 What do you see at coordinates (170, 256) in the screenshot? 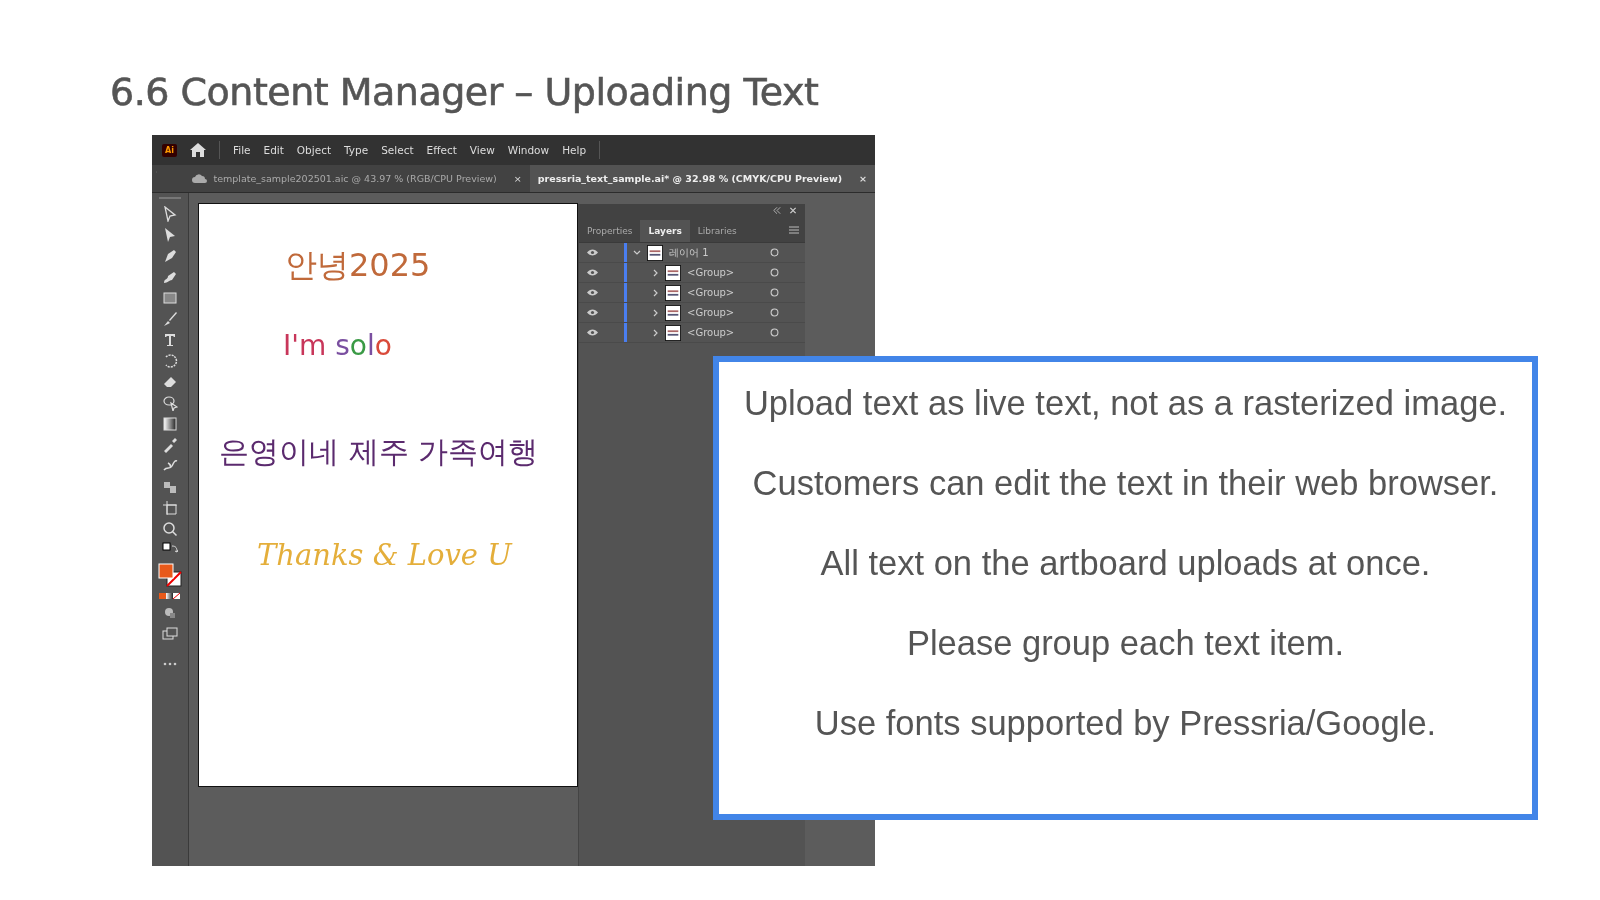
I see `pen-icon` at bounding box center [170, 256].